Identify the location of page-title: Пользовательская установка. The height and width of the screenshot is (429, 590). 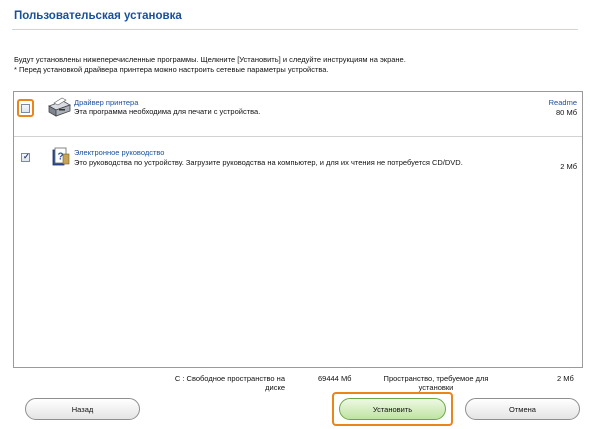
(98, 16).